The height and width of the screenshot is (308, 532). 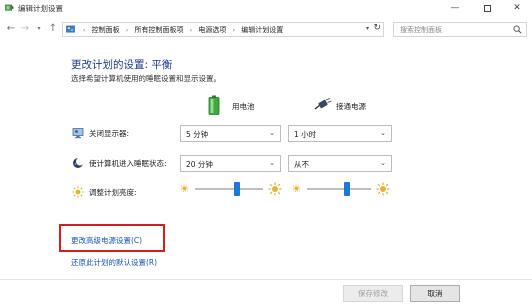 I want to click on page-subtitle: 选择希望计算机使用的睡眠设置和显示设置。, so click(x=146, y=78).